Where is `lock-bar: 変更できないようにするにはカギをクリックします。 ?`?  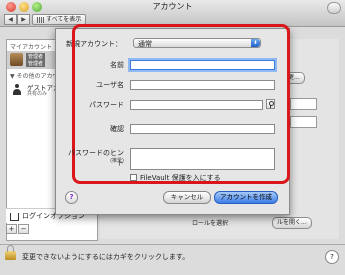
lock-bar: 変更できないようにするにはカギをクリックします。 ? is located at coordinates (172, 259).